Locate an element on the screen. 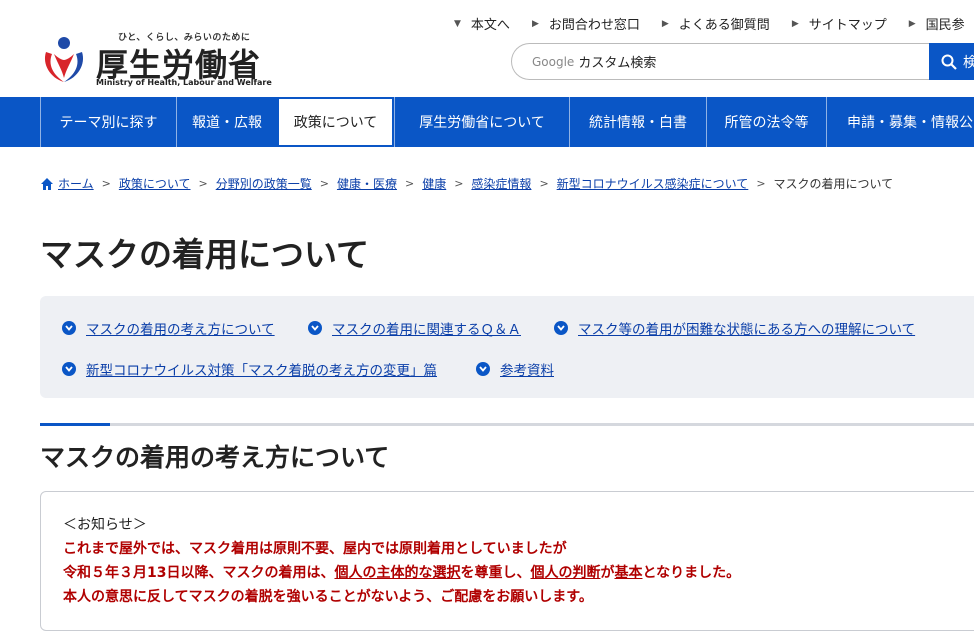  util-link-contact: ▶ お問合わせ窓口 is located at coordinates (586, 23).